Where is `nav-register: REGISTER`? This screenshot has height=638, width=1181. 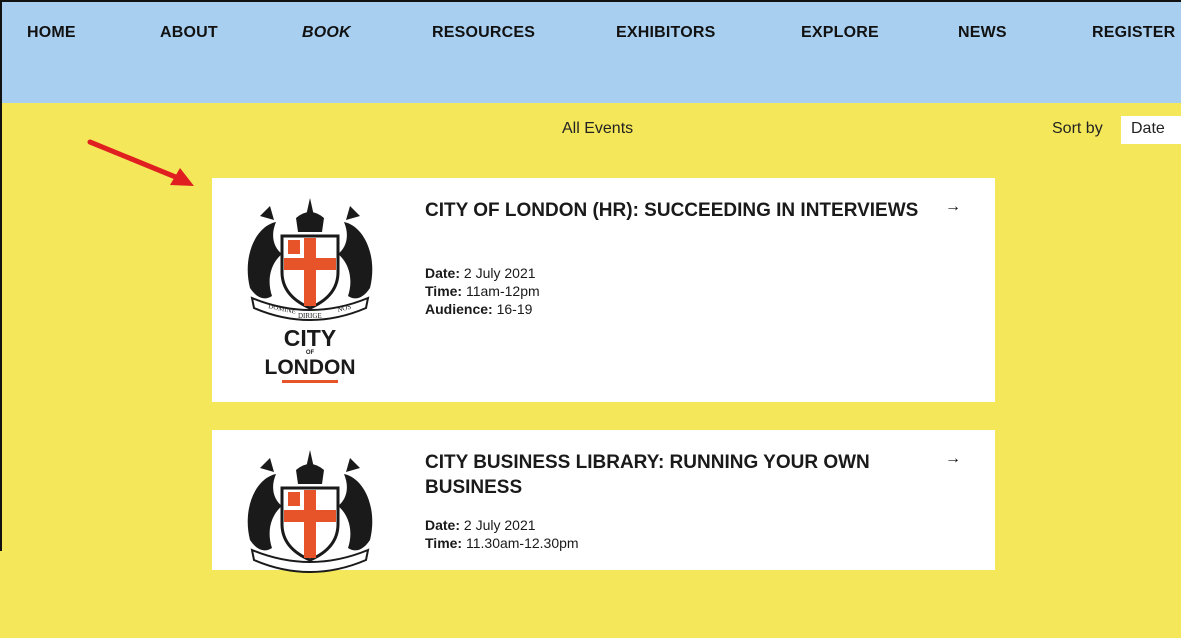
nav-register: REGISTER is located at coordinates (1133, 33).